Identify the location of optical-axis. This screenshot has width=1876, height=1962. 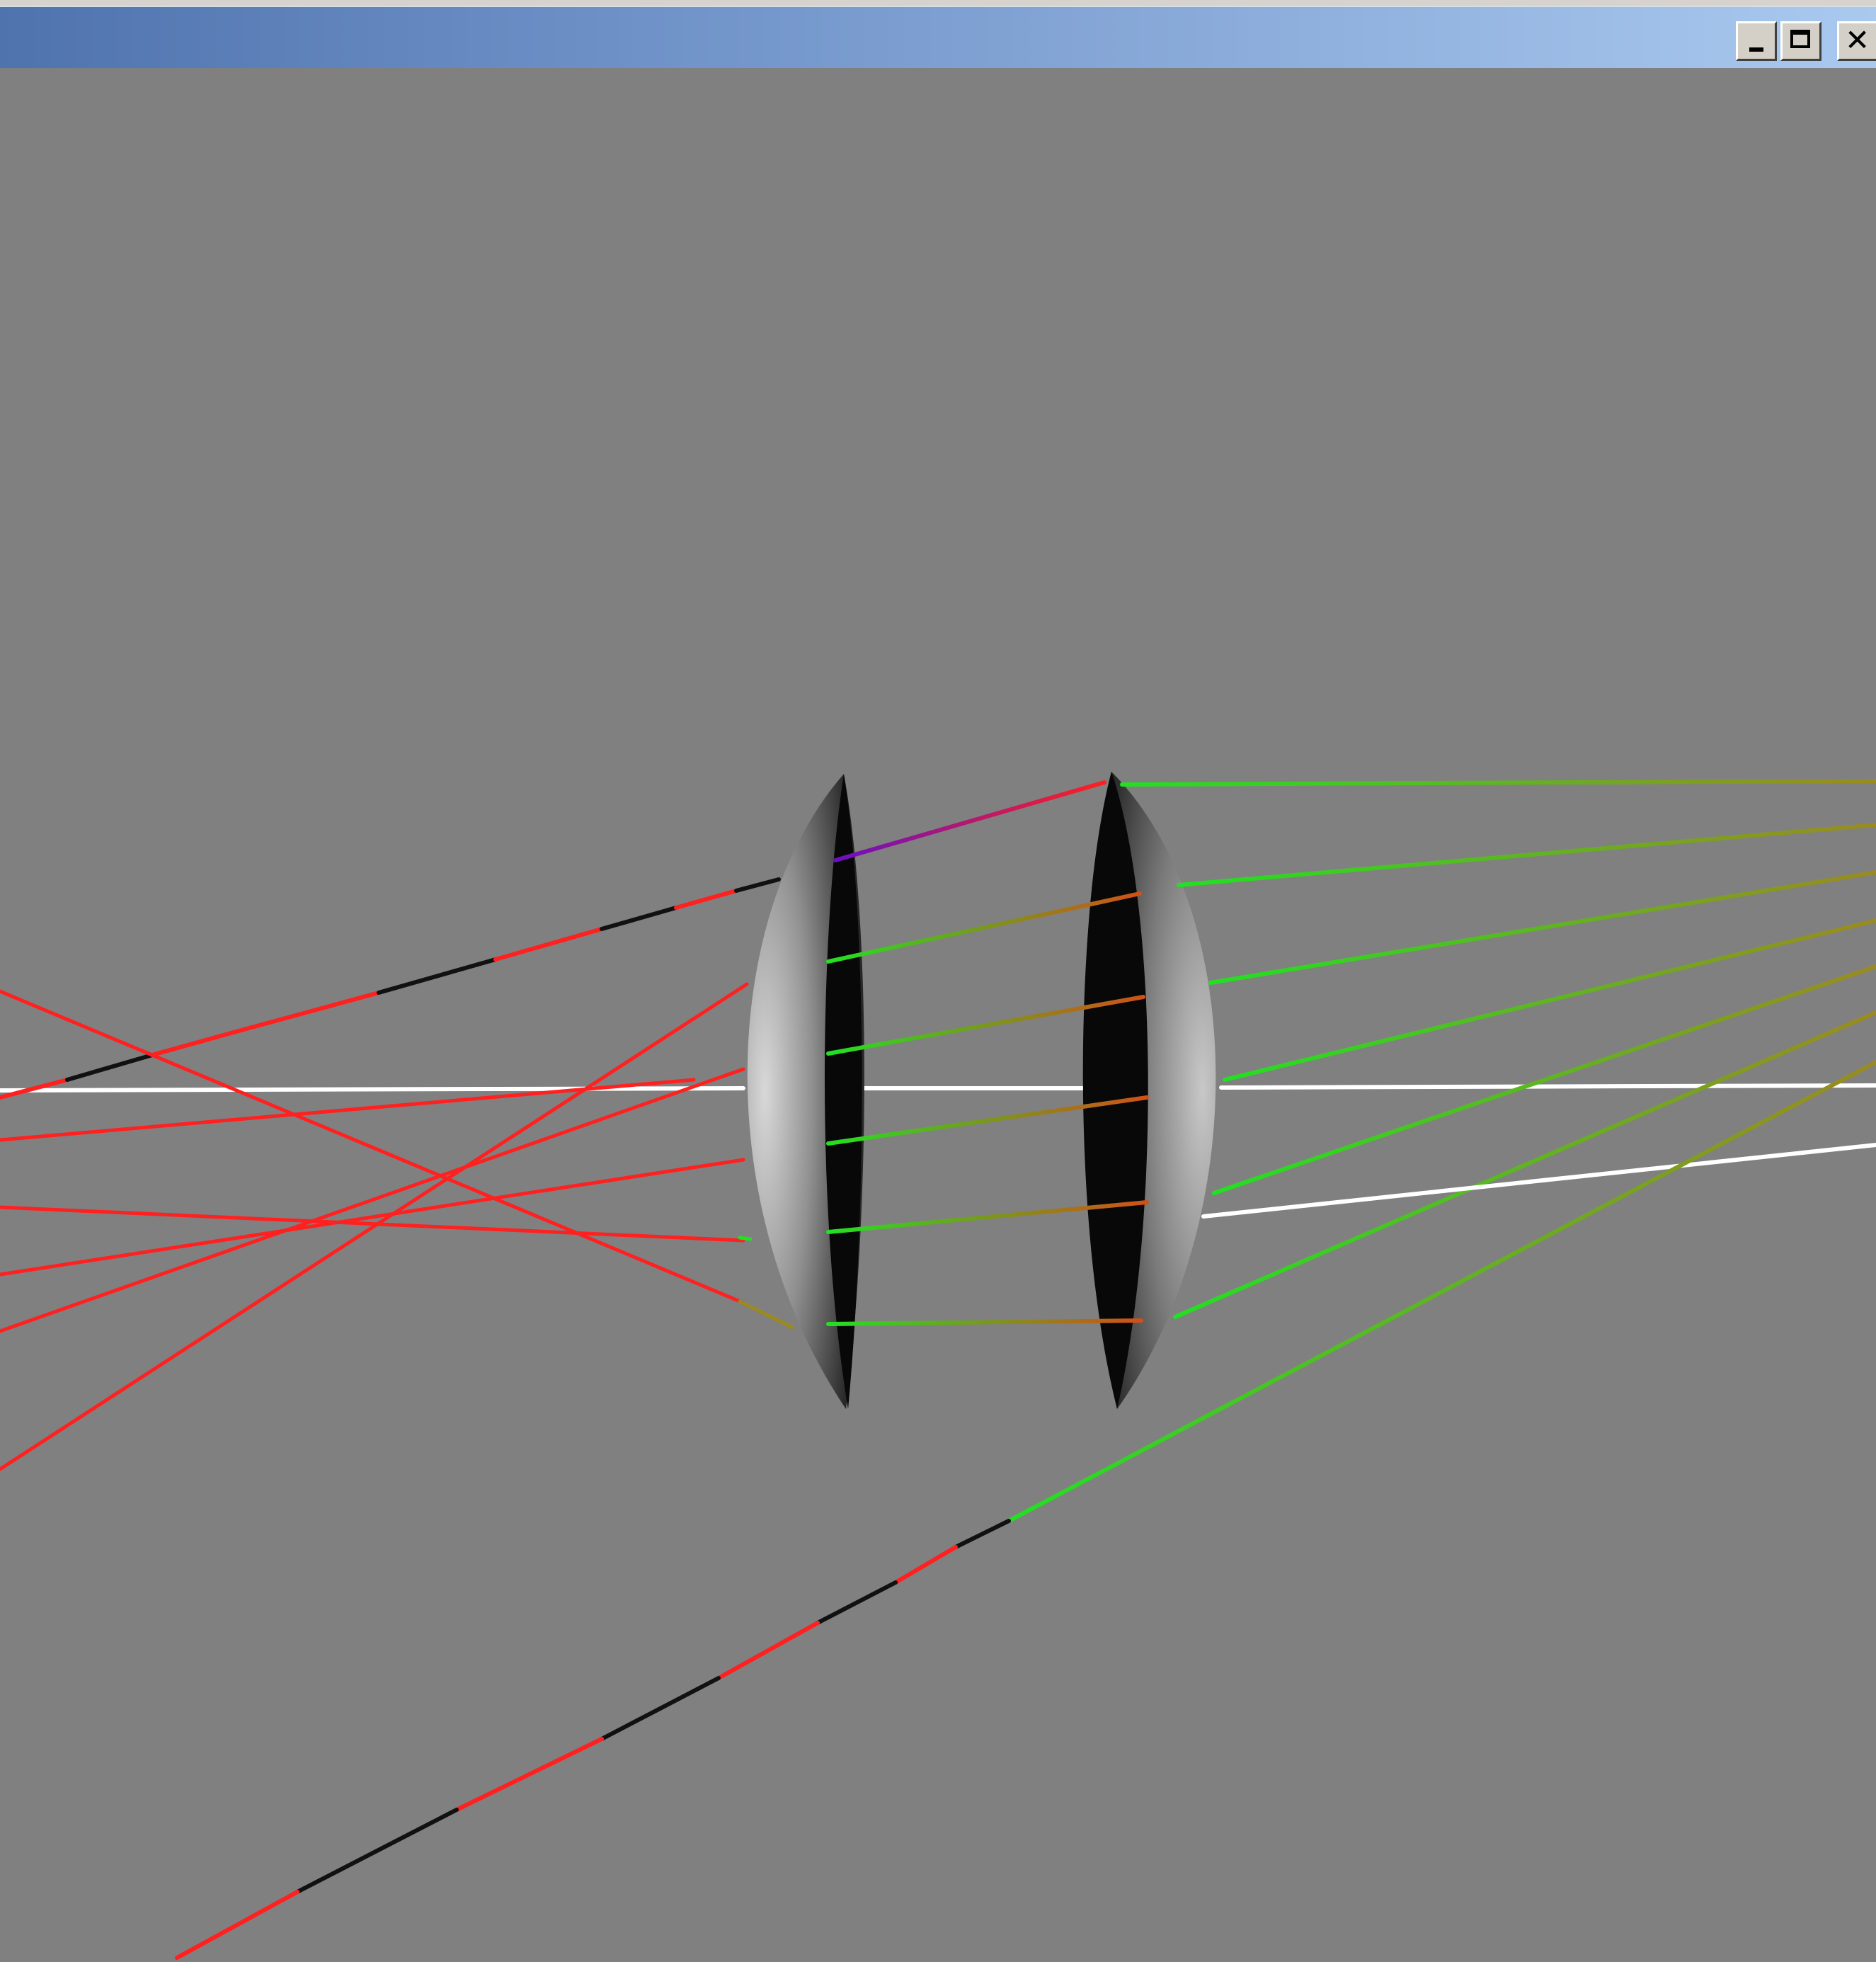
(938, 1088).